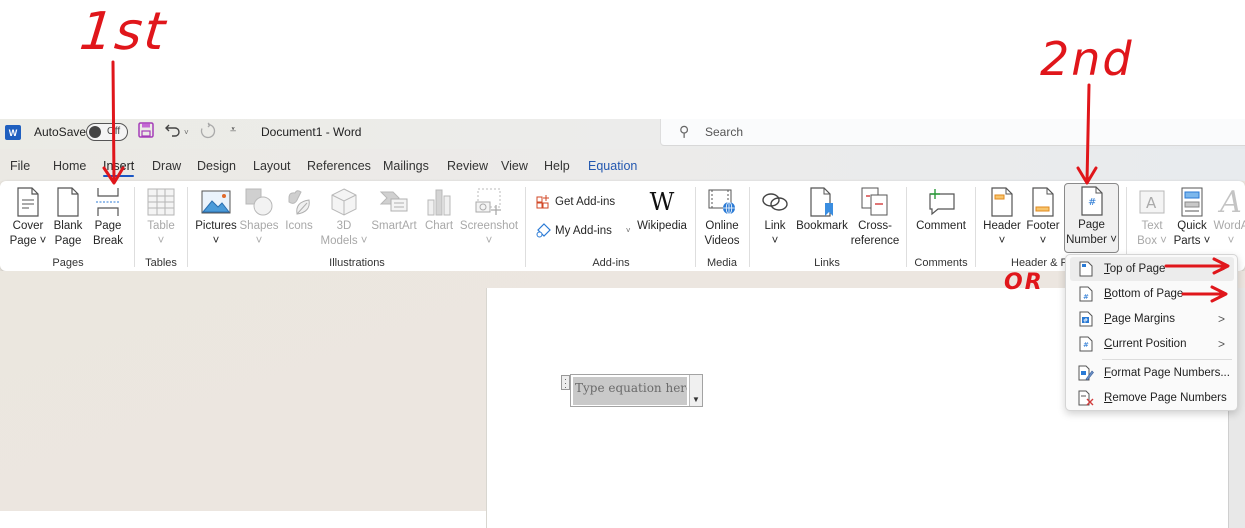 This screenshot has width=1245, height=528. I want to click on header-icon, so click(1002, 202).